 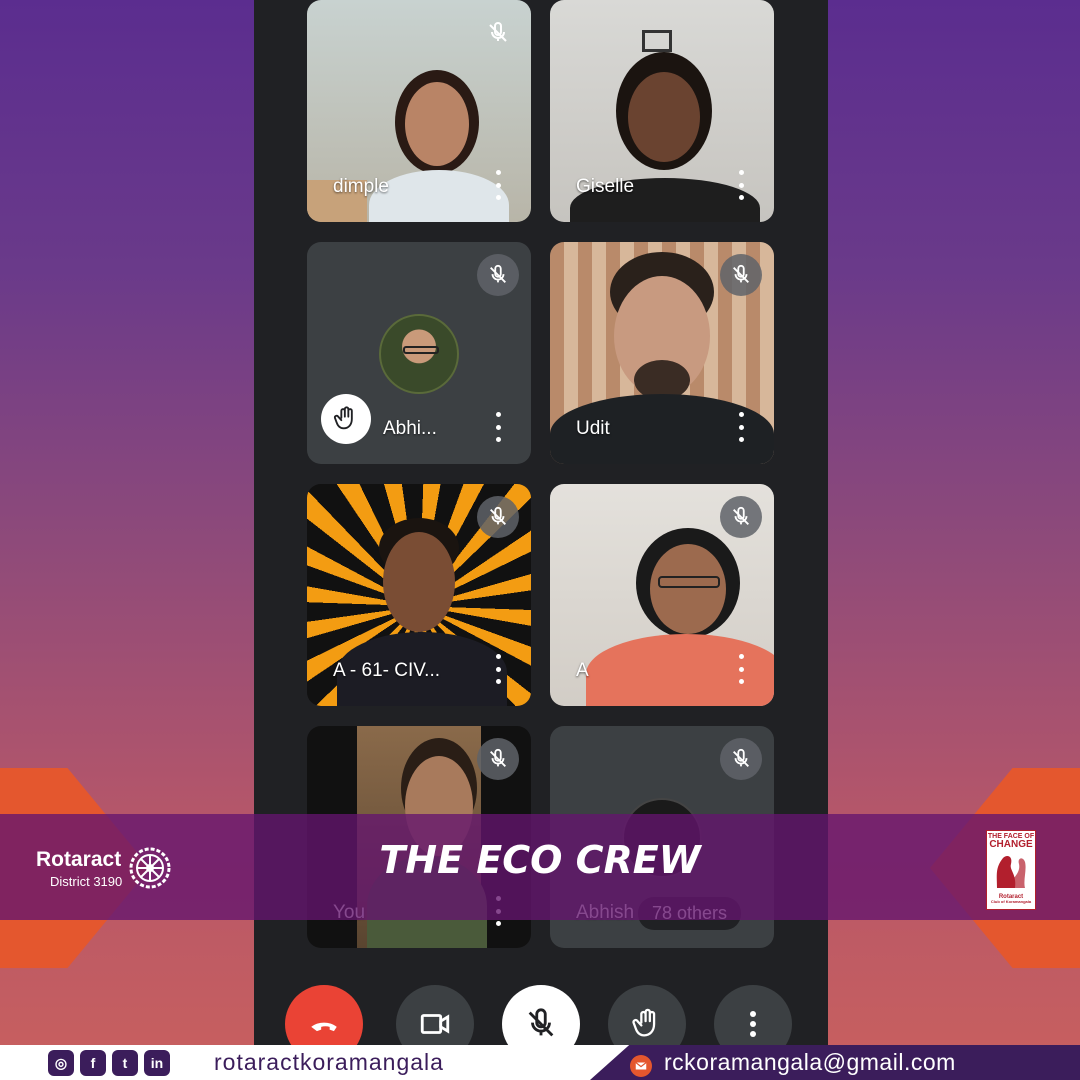 I want to click on participant-name: A, so click(x=582, y=670).